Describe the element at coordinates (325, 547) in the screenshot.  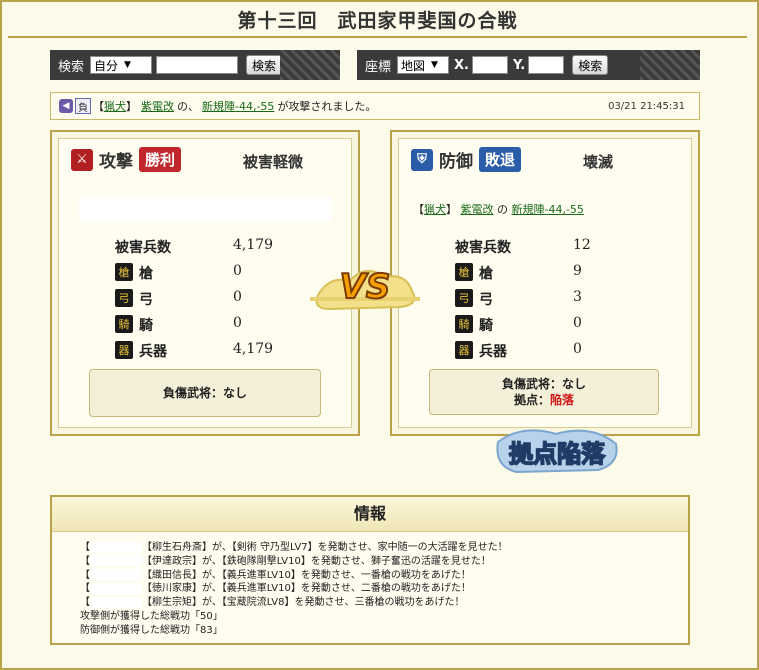
I see `info-text: 【柳生石舟斎】が、【剣術 守乃型LV7】を発動させ、家中随一の大活躍を見せた！` at that location.